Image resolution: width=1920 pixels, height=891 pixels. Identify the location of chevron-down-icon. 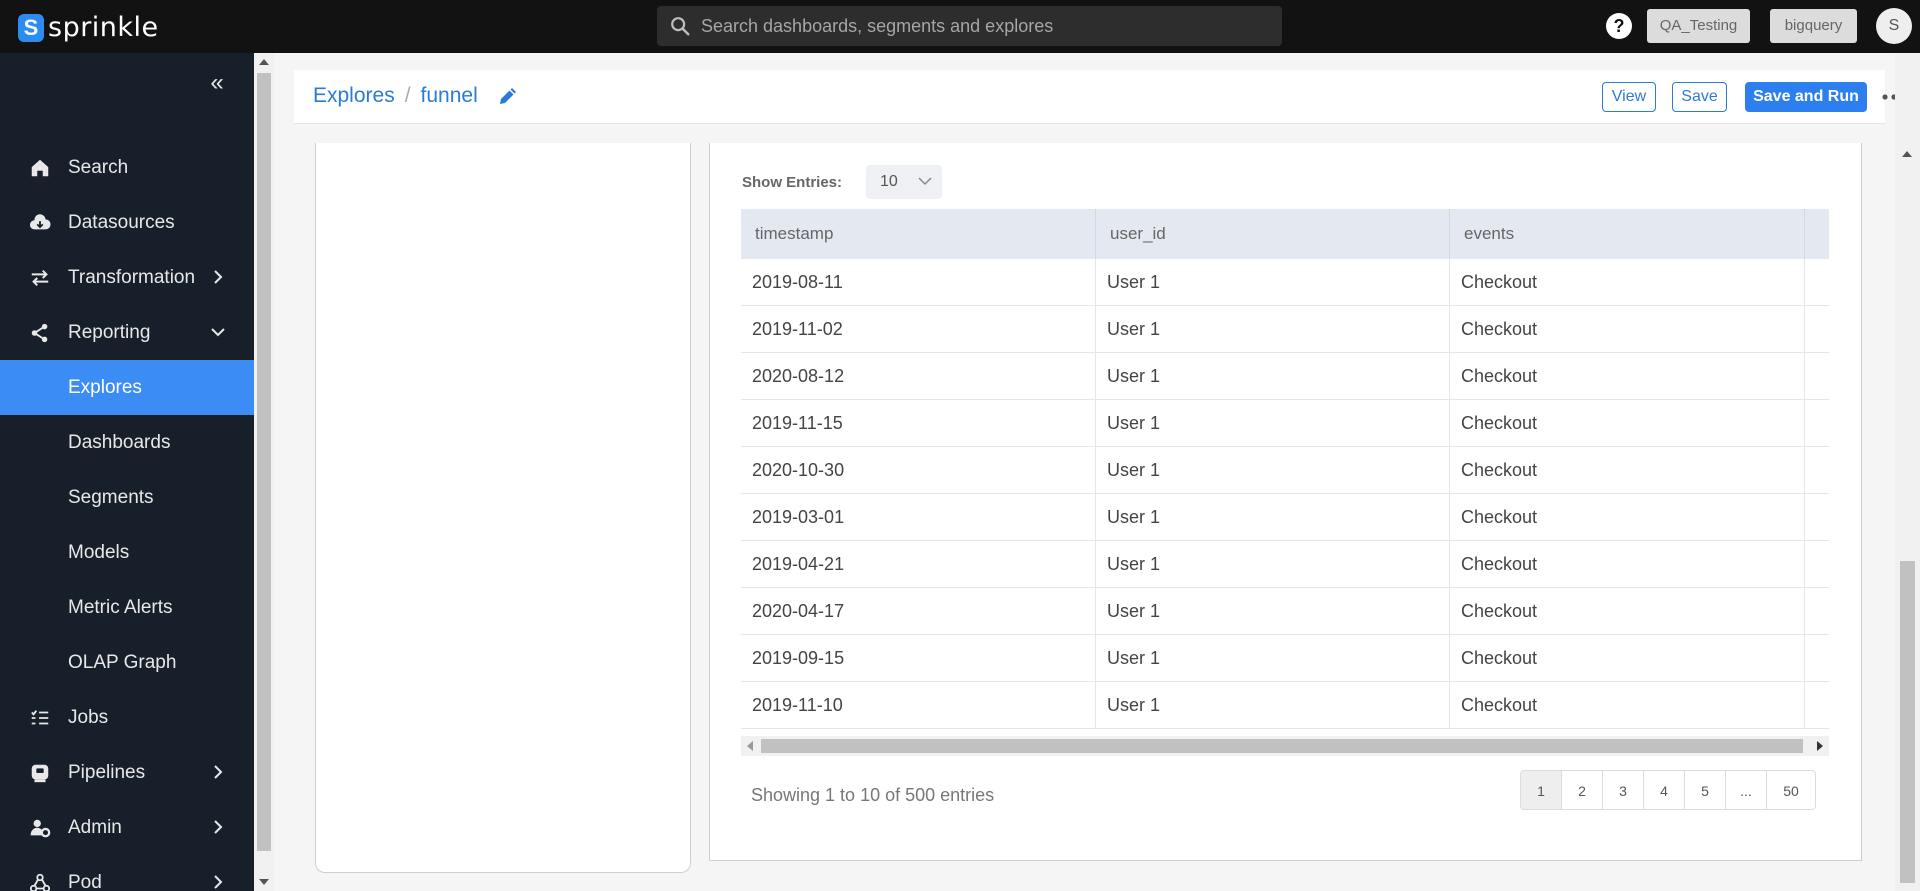
(218, 332).